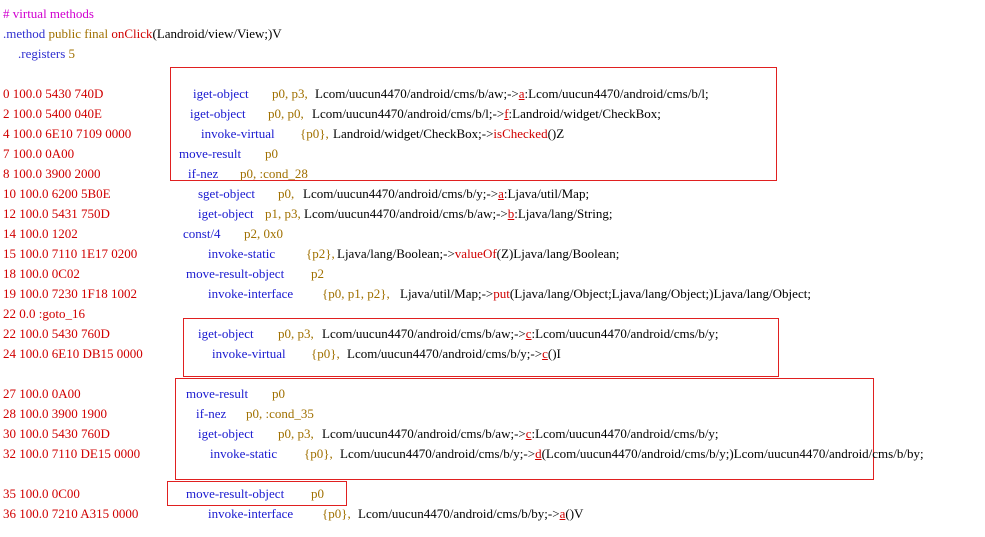 The height and width of the screenshot is (537, 985). Describe the element at coordinates (286, 113) in the screenshot. I see `operand-registers: p0, p0,` at that location.